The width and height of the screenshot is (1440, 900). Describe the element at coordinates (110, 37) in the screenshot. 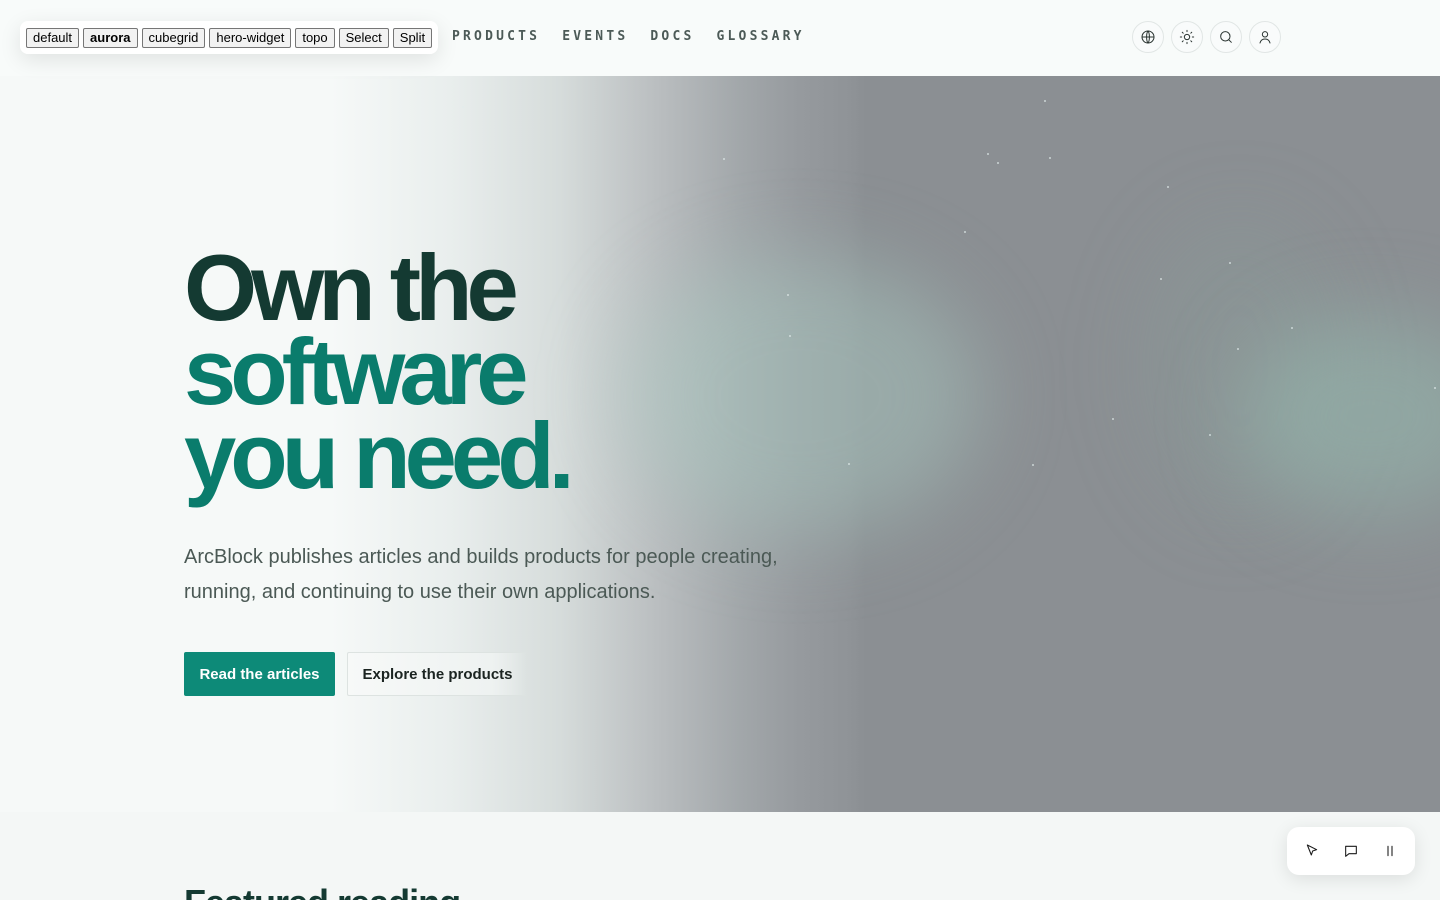

I see `variant-aurora-button: aurora` at that location.